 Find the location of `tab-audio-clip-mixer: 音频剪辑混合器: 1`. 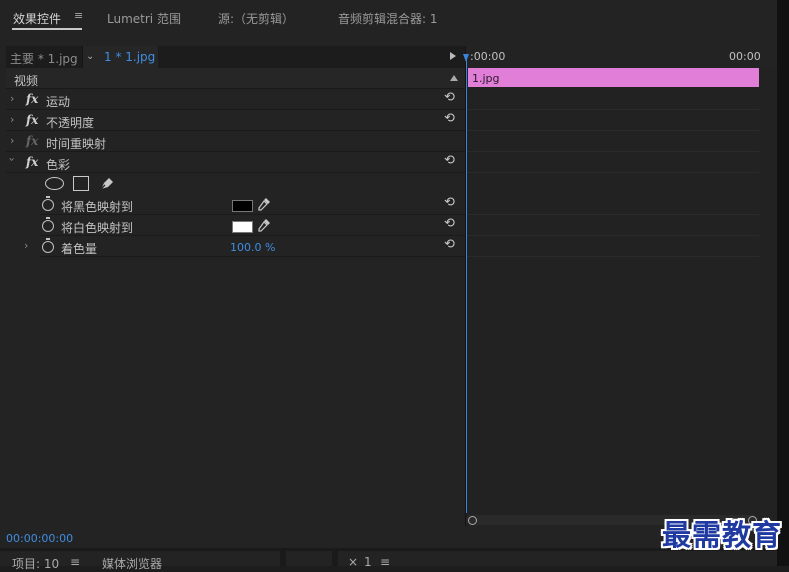

tab-audio-clip-mixer: 音频剪辑混合器: 1 is located at coordinates (388, 18).